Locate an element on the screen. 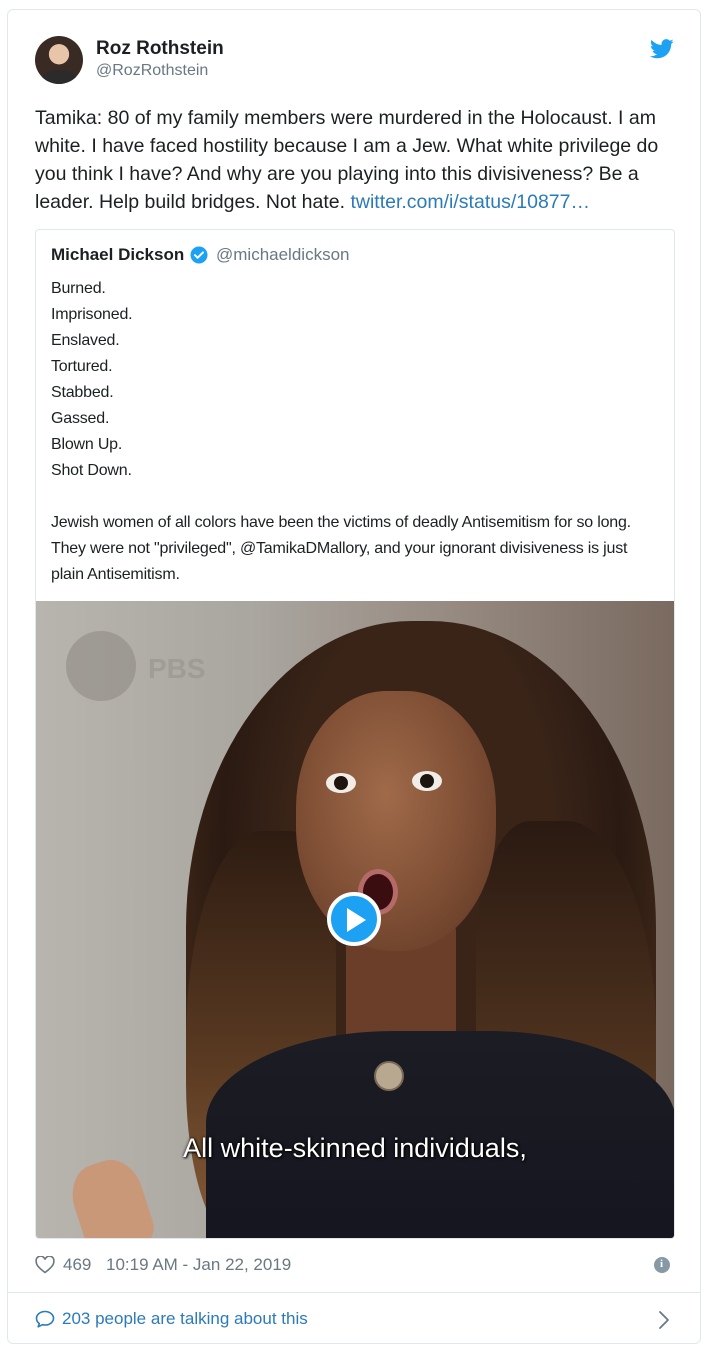  play-button is located at coordinates (354, 919).